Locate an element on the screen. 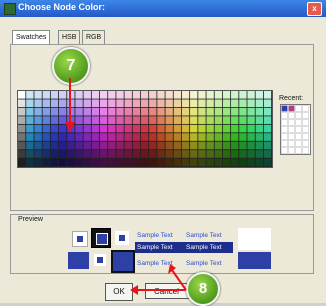 The height and width of the screenshot is (306, 326). ok-button: OK is located at coordinates (119, 292).